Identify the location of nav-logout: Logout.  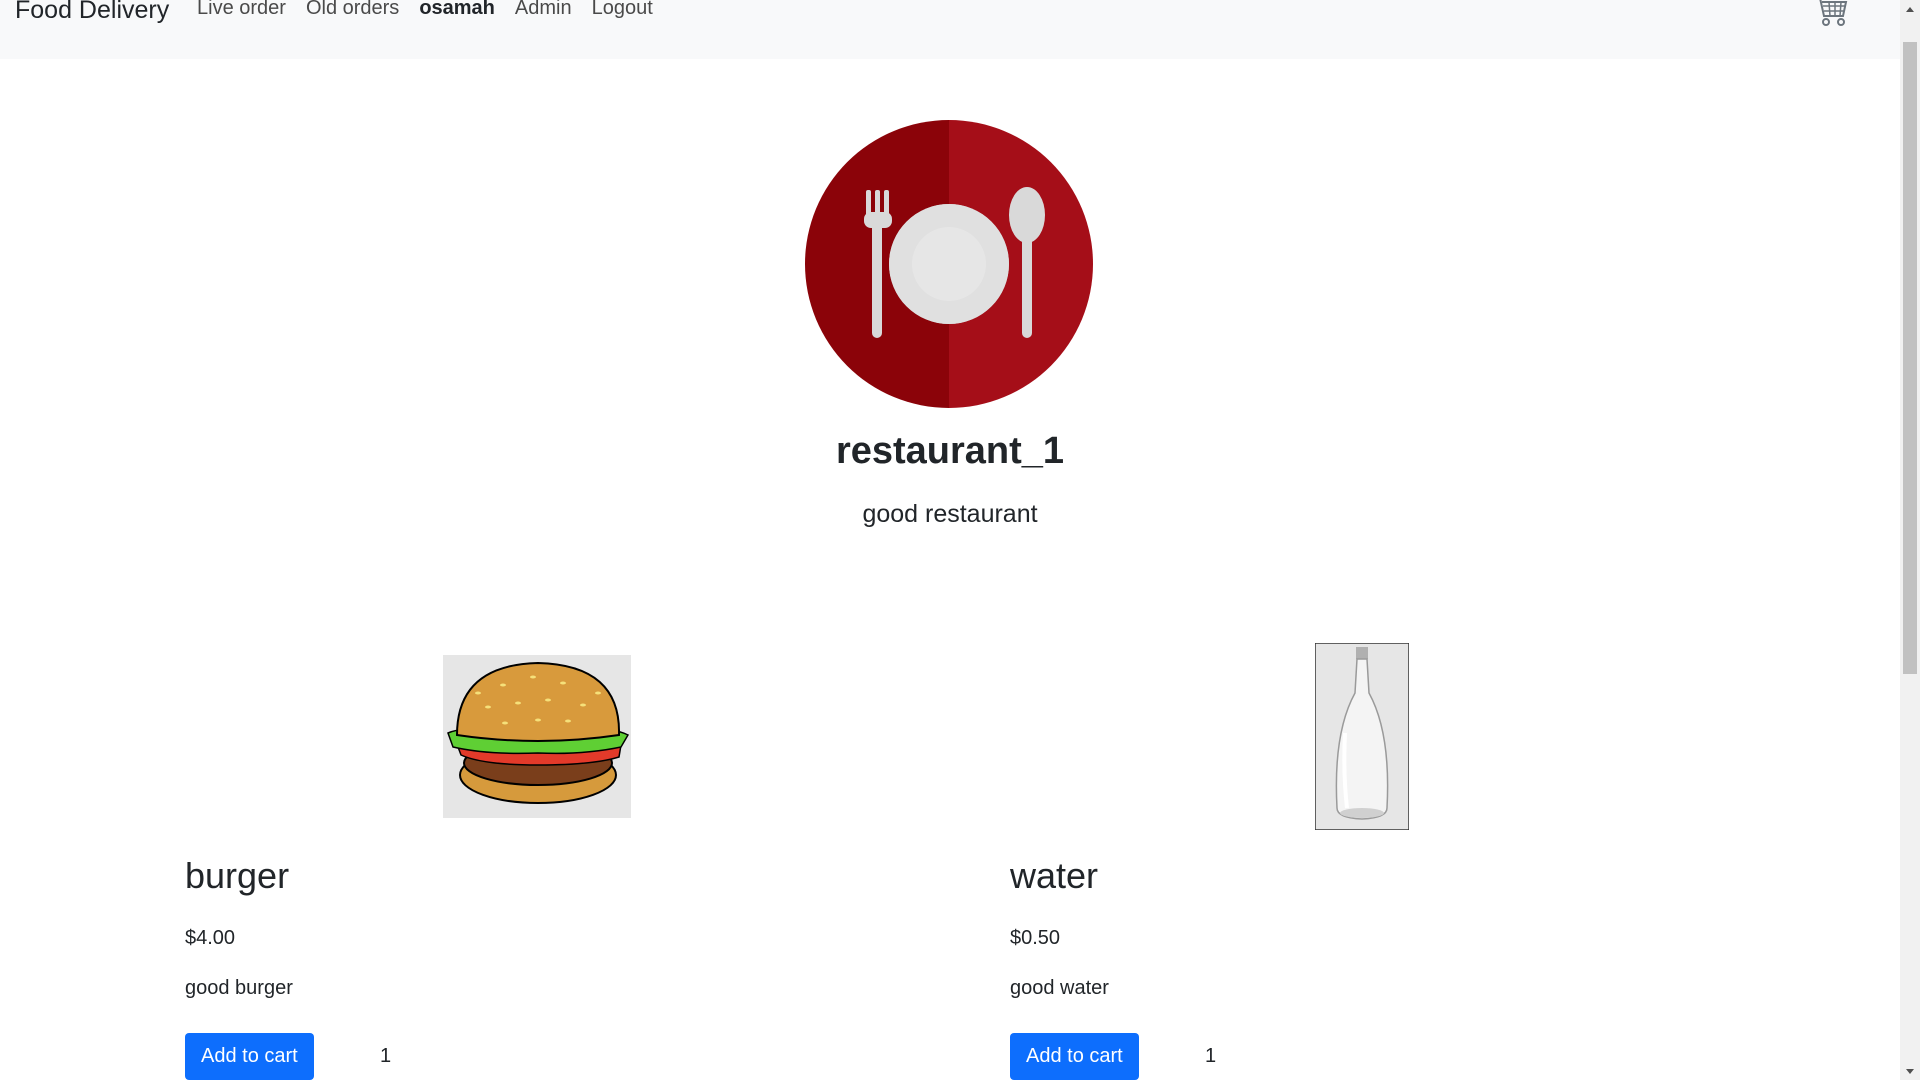
(622, 10).